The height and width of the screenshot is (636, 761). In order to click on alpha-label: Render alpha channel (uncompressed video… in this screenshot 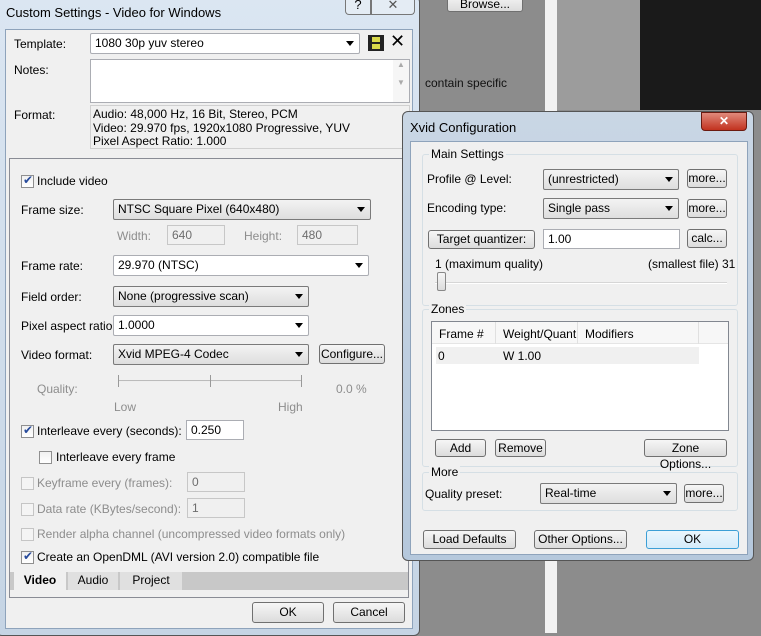, I will do `click(191, 534)`.